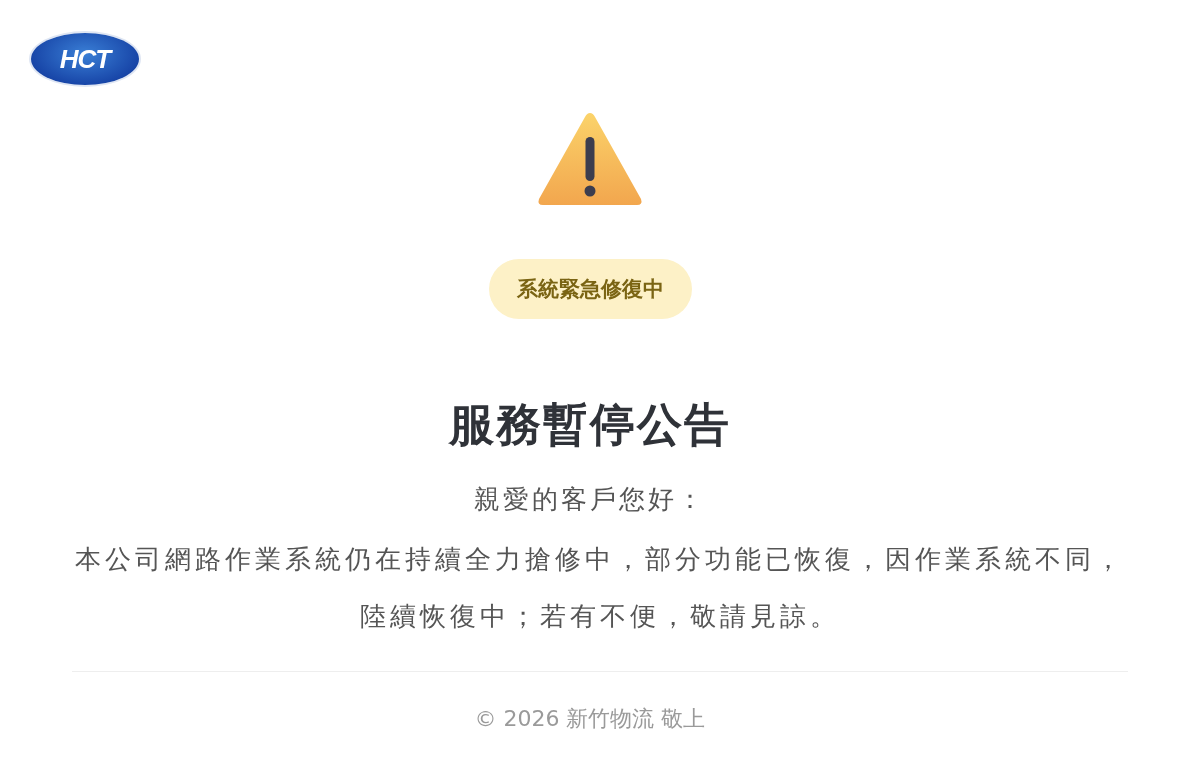 The height and width of the screenshot is (783, 1200). Describe the element at coordinates (590, 425) in the screenshot. I see `notice-title: 服務暫停公告` at that location.